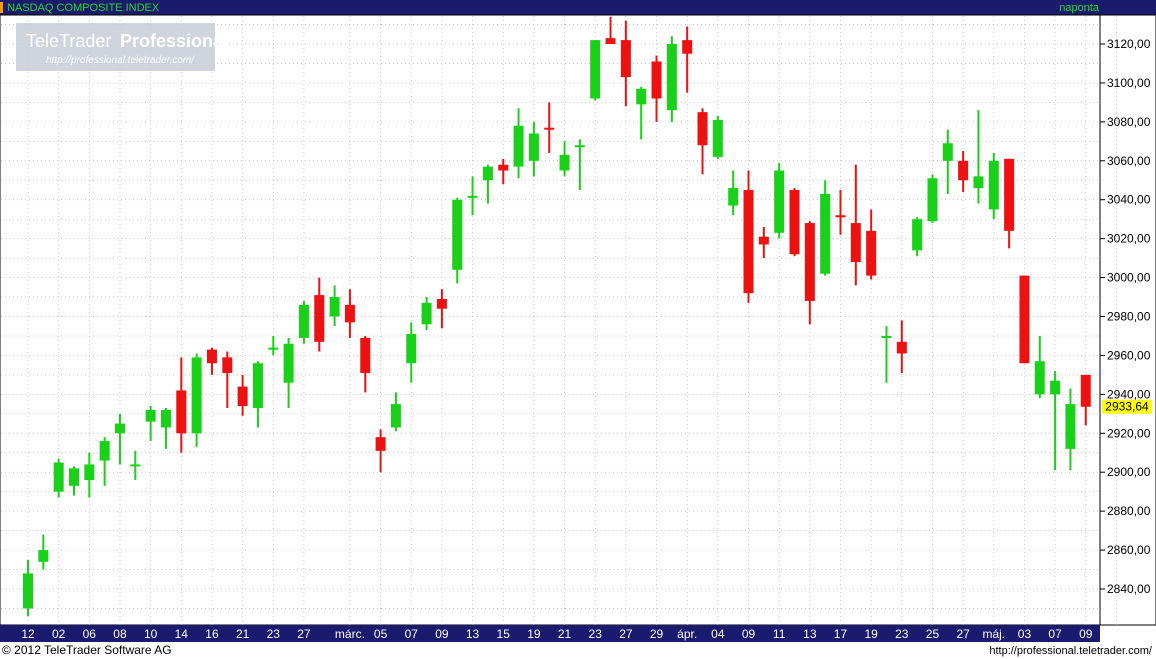 Image resolution: width=1156 pixels, height=659 pixels. What do you see at coordinates (1025, 634) in the screenshot?
I see `x-tick-label: 03` at bounding box center [1025, 634].